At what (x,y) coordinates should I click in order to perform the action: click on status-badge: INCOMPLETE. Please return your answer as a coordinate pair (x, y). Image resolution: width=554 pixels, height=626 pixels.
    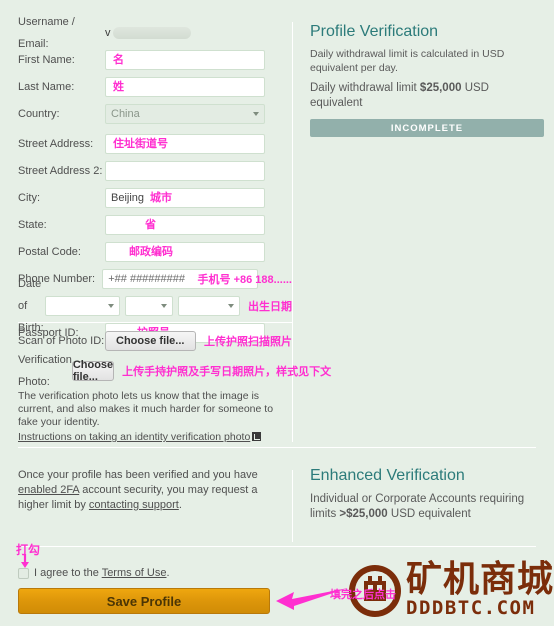
    Looking at the image, I should click on (427, 128).